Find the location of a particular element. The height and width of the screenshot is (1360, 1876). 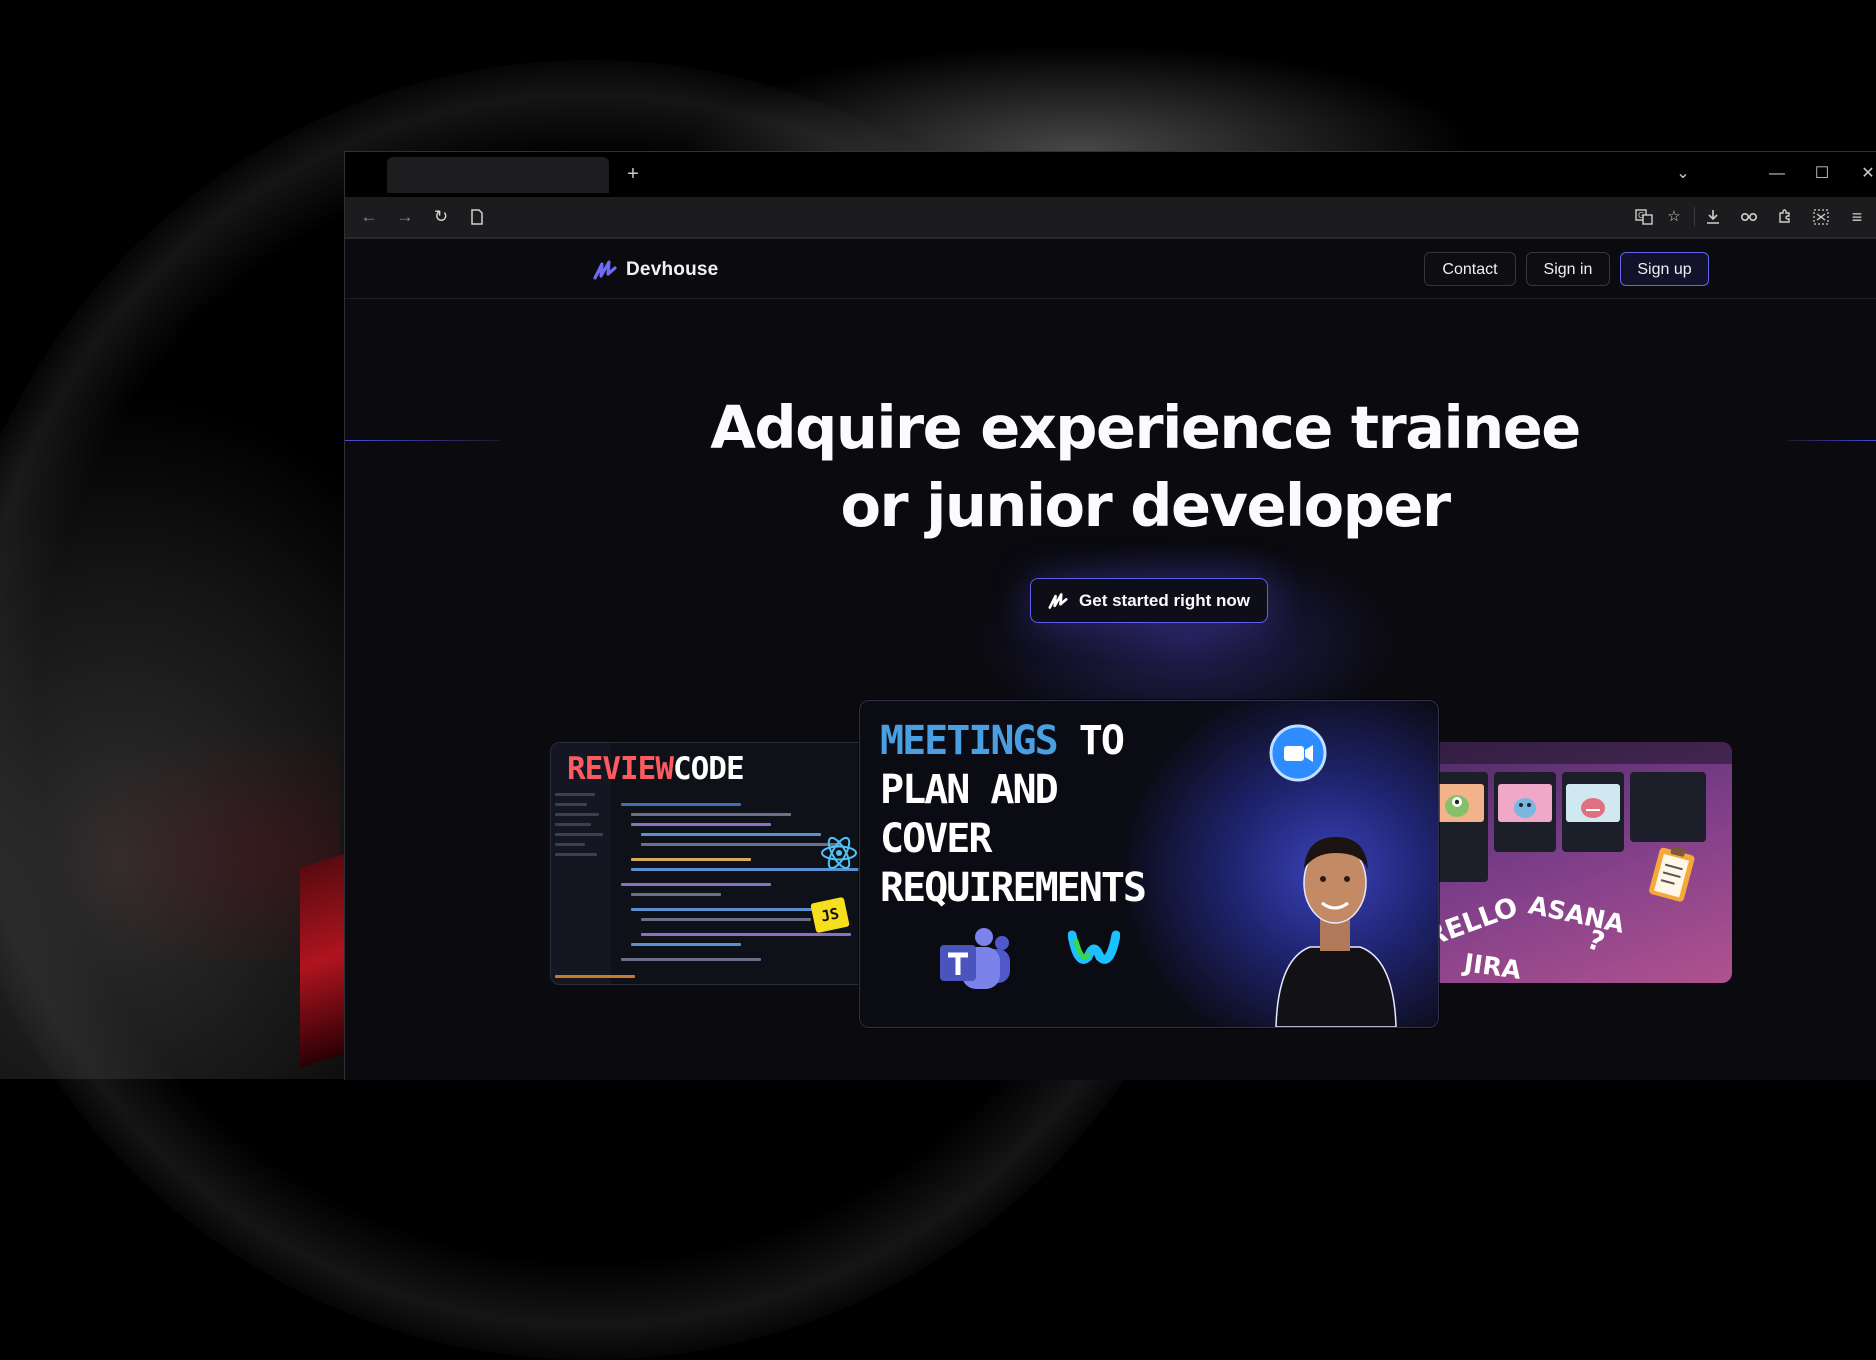

toolbar-separator is located at coordinates (1694, 217).